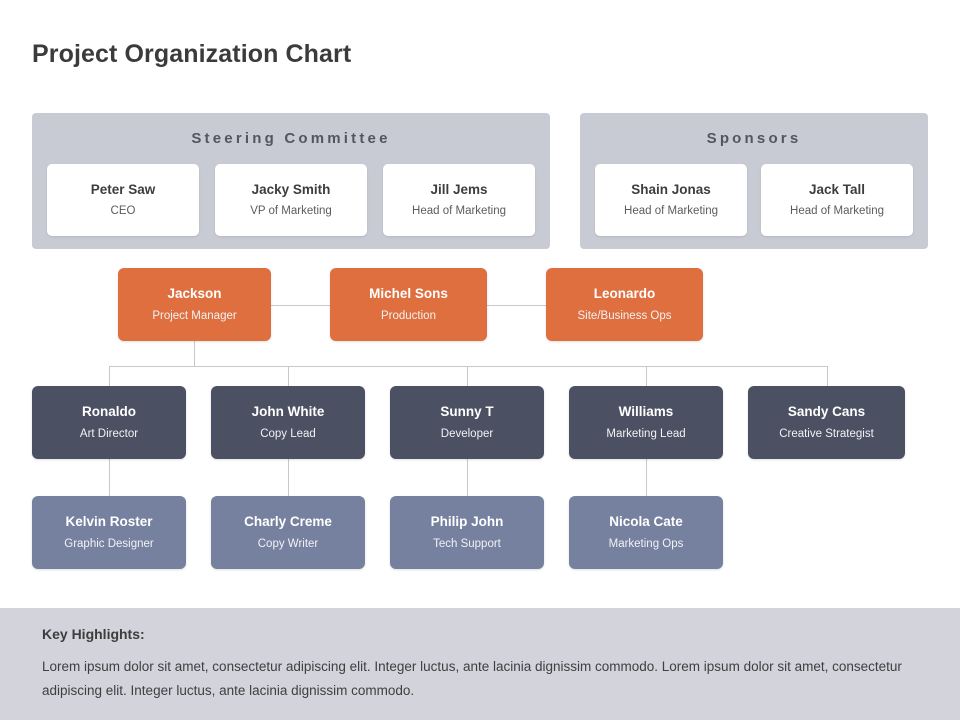 The height and width of the screenshot is (720, 960). What do you see at coordinates (826, 433) in the screenshot?
I see `node-role: Creative Strategist` at bounding box center [826, 433].